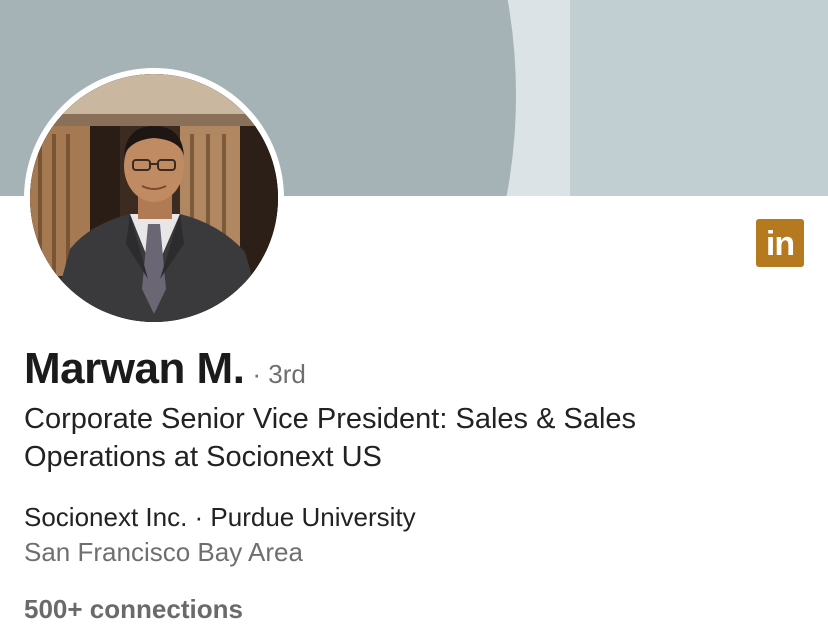 This screenshot has width=828, height=632. I want to click on avatar-illustration, so click(154, 198).